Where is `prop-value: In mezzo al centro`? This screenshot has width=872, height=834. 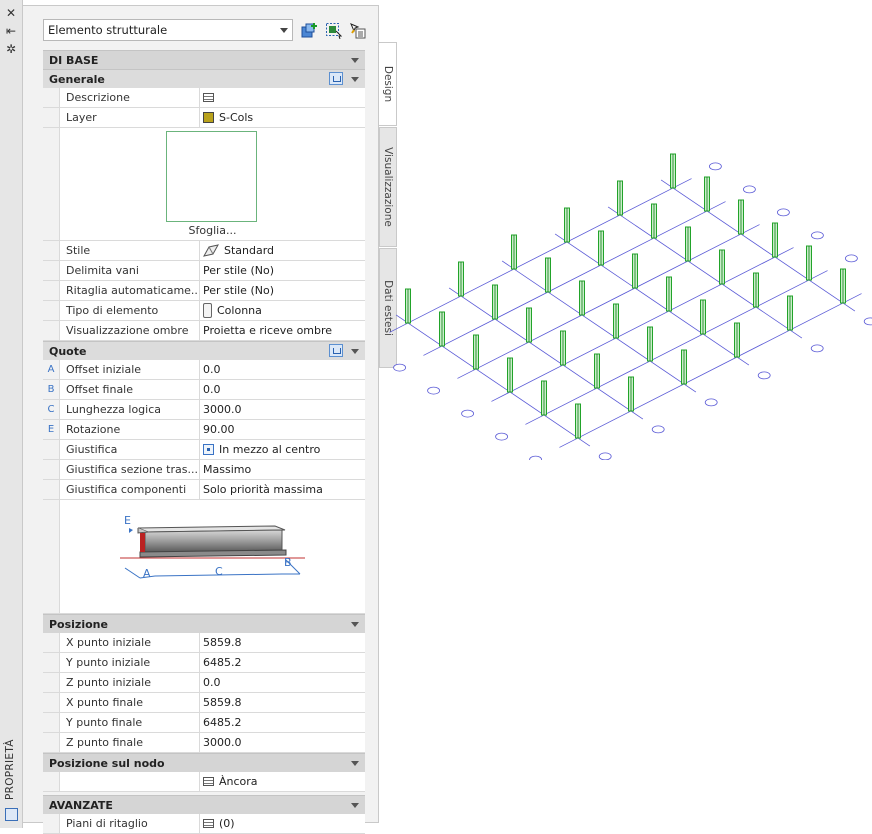 prop-value: In mezzo al centro is located at coordinates (270, 449).